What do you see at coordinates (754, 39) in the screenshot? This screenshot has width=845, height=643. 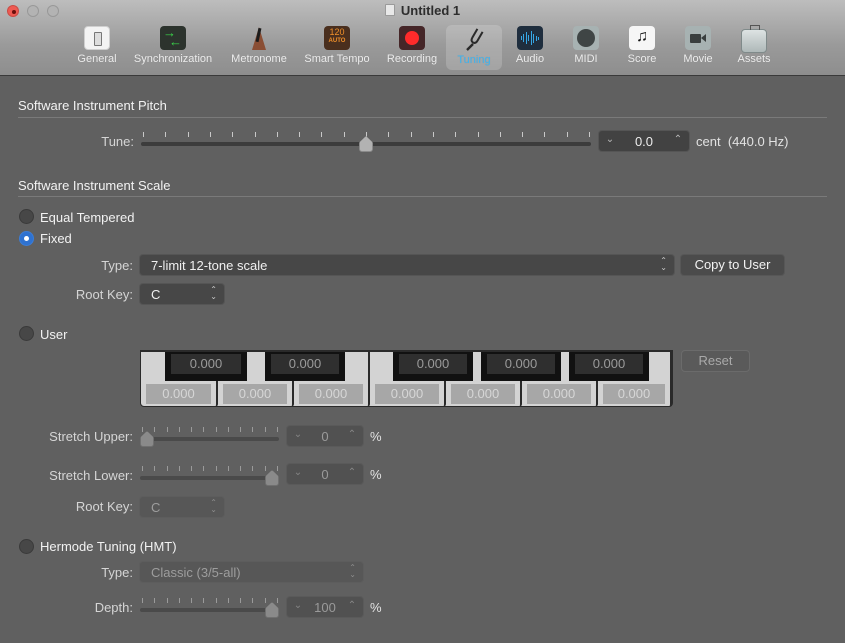 I see `briefcase-icon` at bounding box center [754, 39].